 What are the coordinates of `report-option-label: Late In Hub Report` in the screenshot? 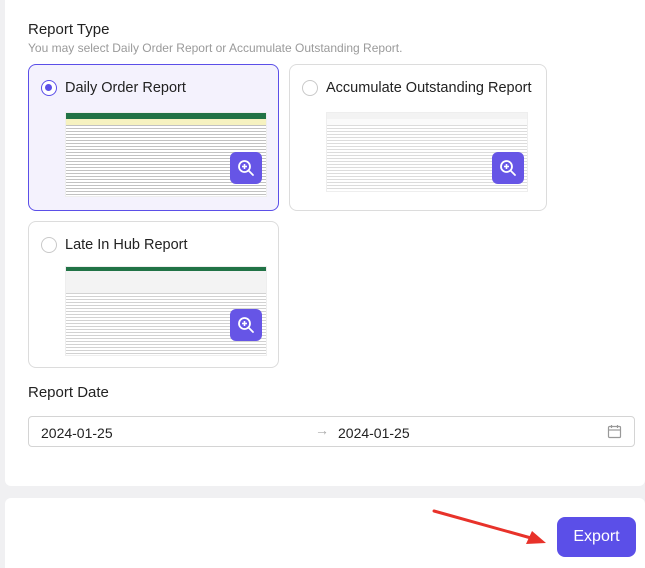 It's located at (126, 245).